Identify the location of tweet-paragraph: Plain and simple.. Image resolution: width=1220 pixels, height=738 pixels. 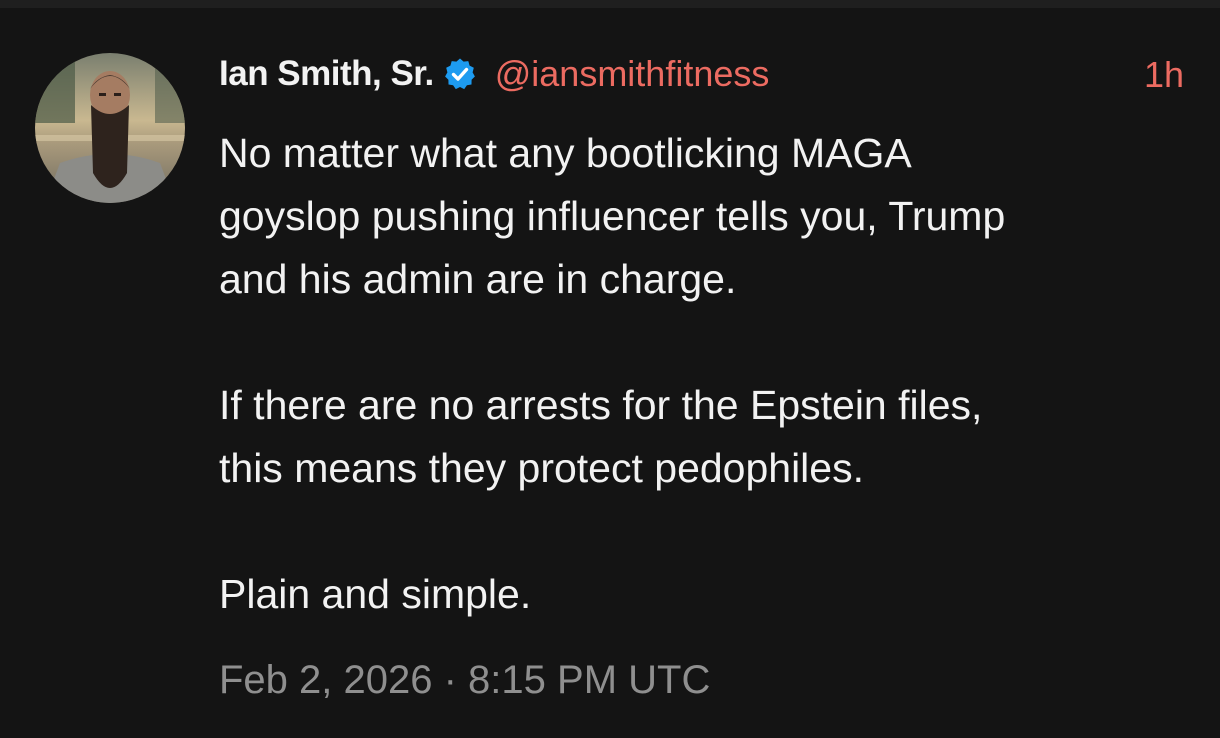
(704, 594).